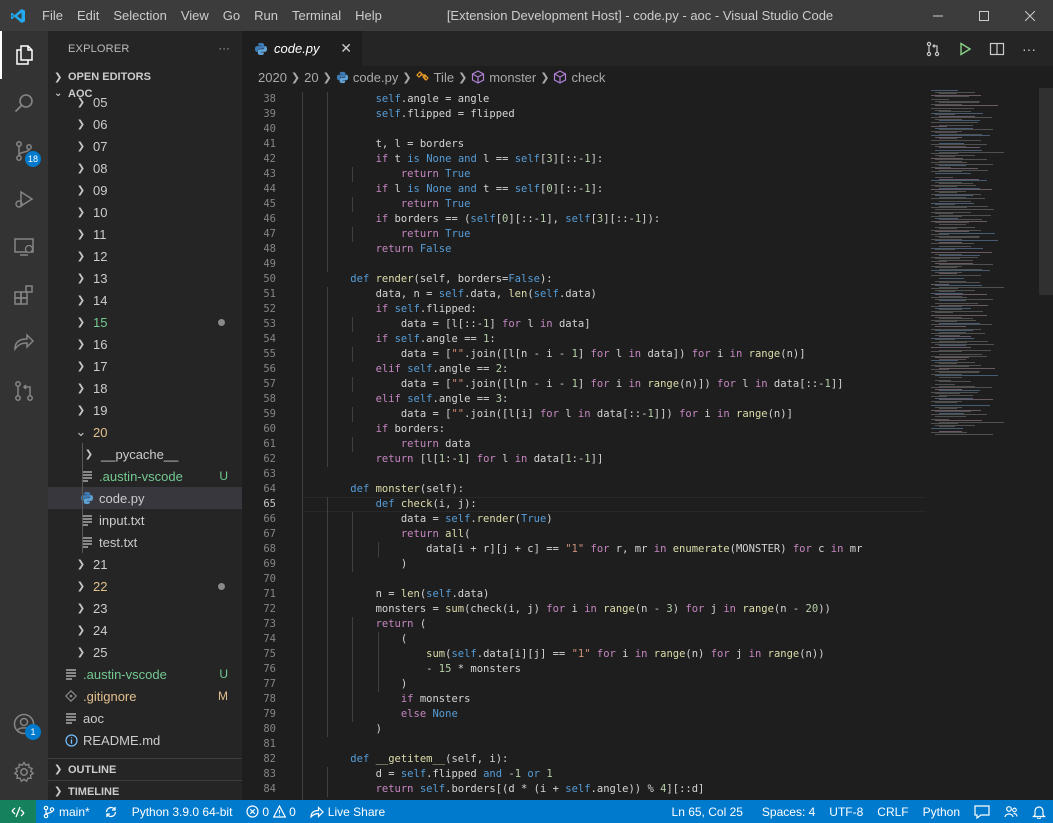  I want to click on tree-folder: ❯ 07, so click(145, 146).